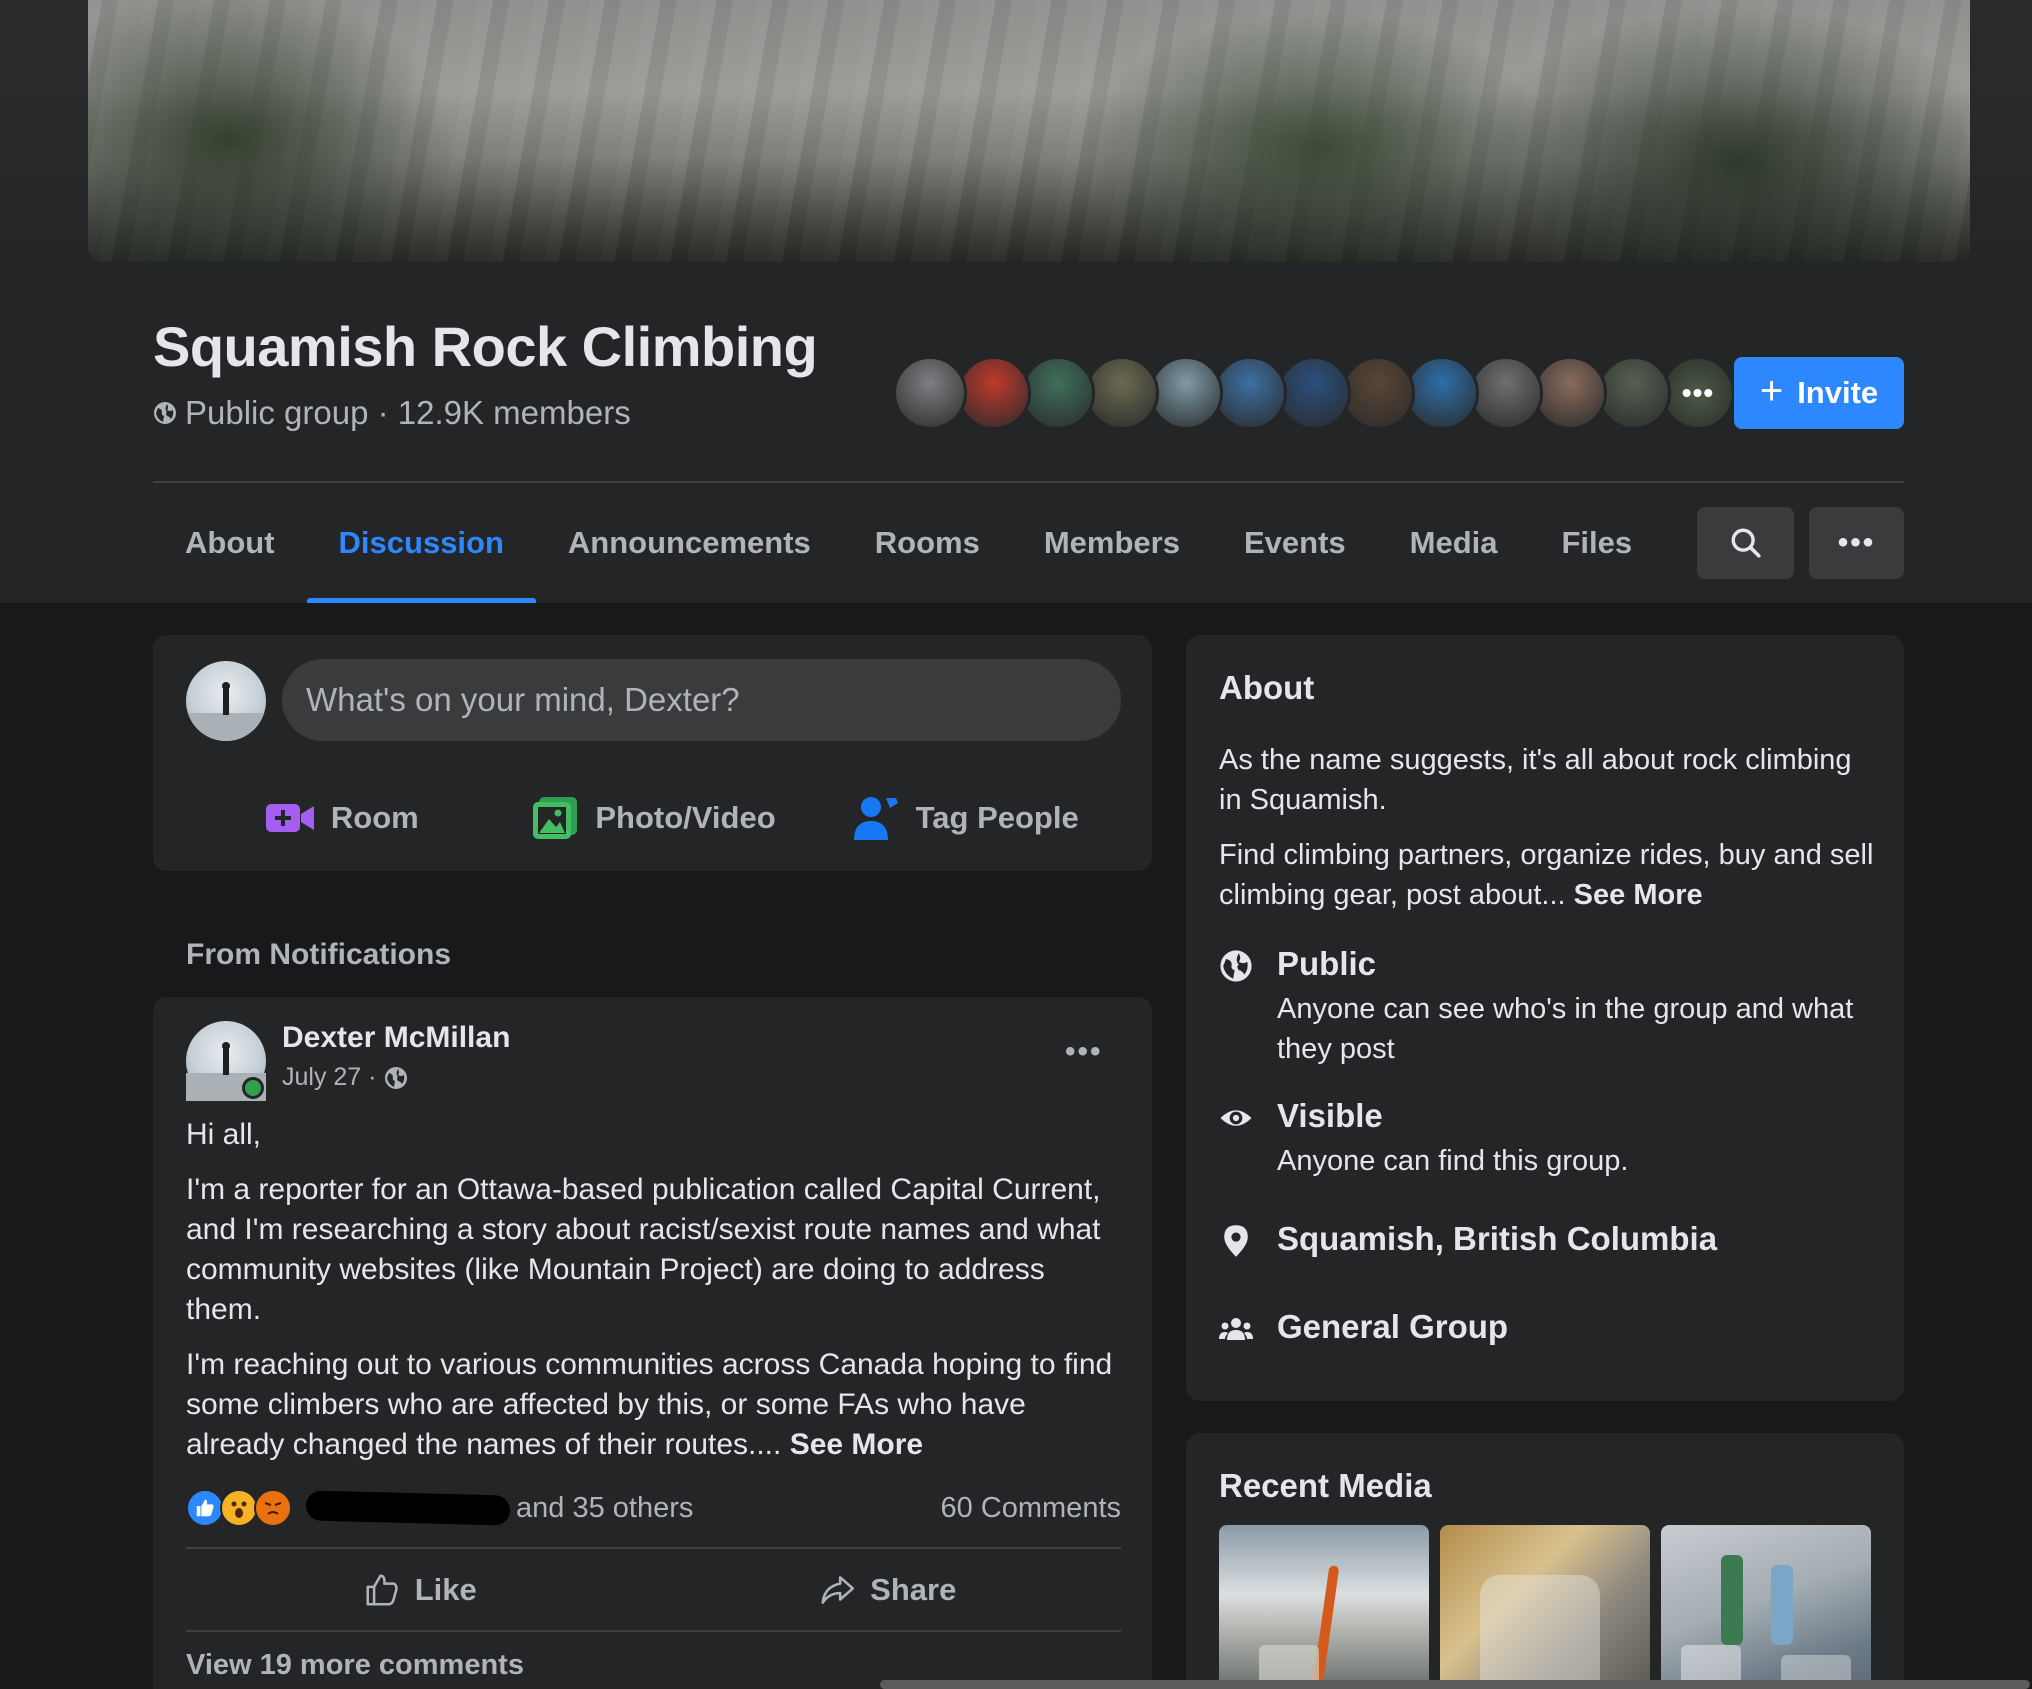  What do you see at coordinates (1393, 1326) in the screenshot?
I see `group-type-text: General Group` at bounding box center [1393, 1326].